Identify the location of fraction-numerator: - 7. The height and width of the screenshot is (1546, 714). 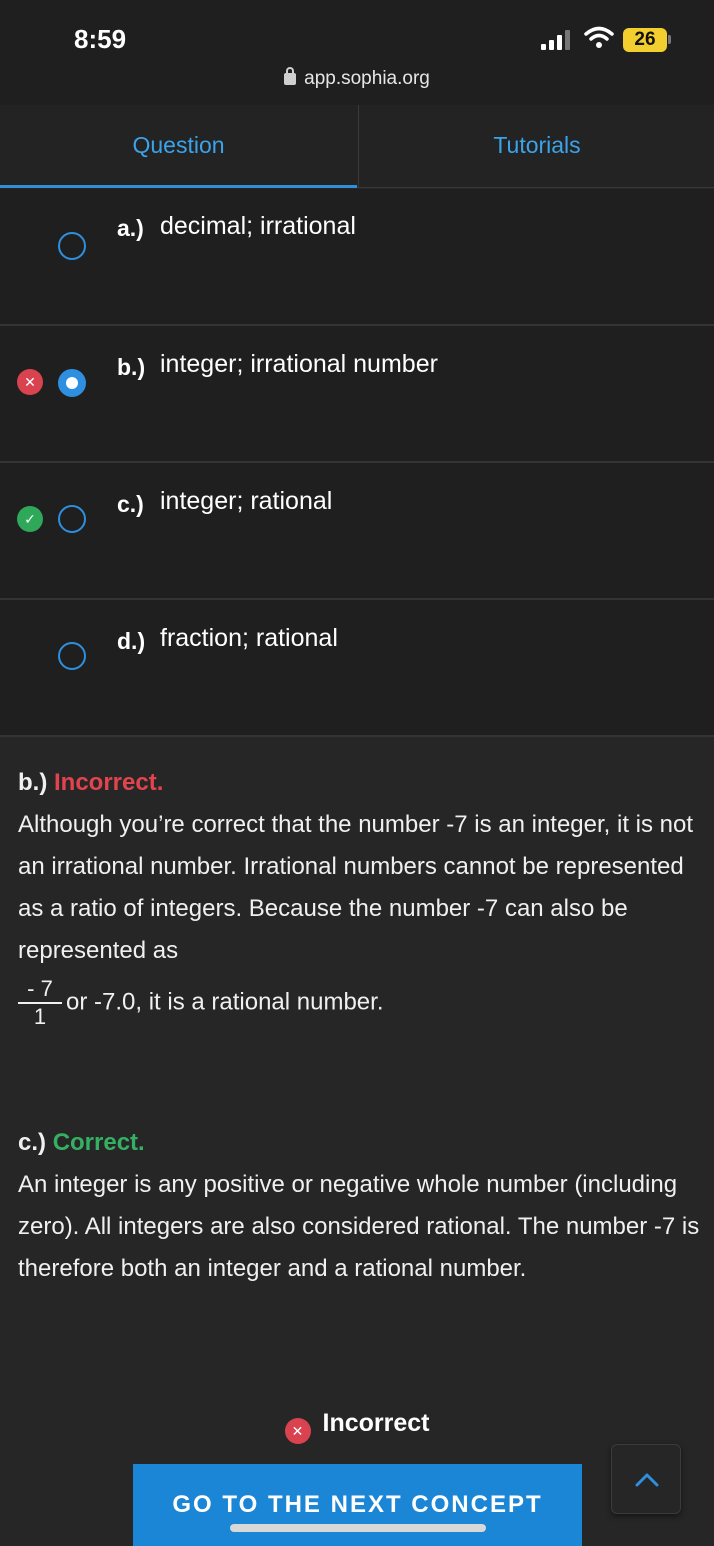
(40, 990).